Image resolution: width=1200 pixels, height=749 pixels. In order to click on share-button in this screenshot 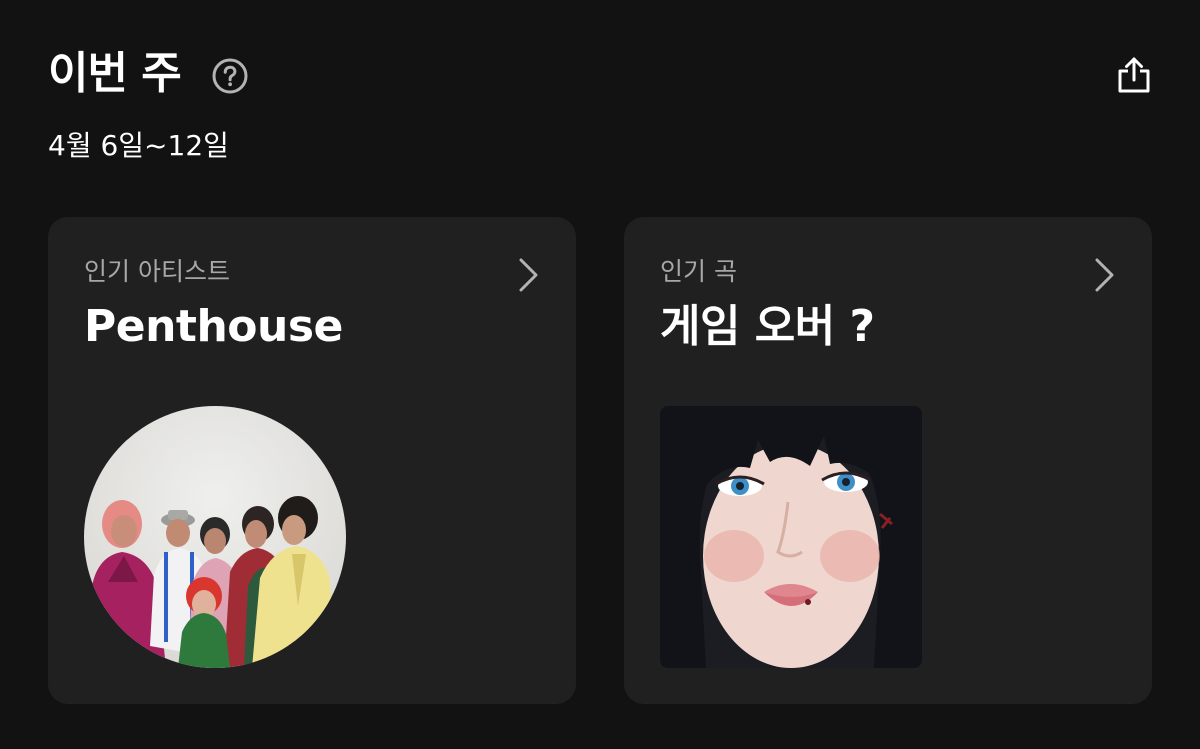, I will do `click(1134, 75)`.